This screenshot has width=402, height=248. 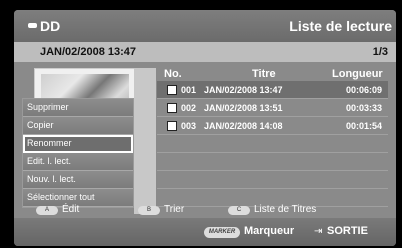 I want to click on row-length: 00:03:33, so click(x=363, y=108).